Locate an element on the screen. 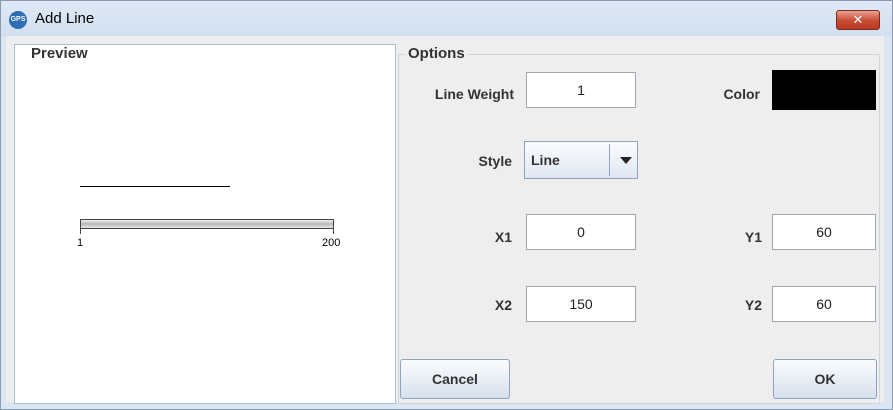 This screenshot has height=410, width=893. style-select-value: Line is located at coordinates (545, 160).